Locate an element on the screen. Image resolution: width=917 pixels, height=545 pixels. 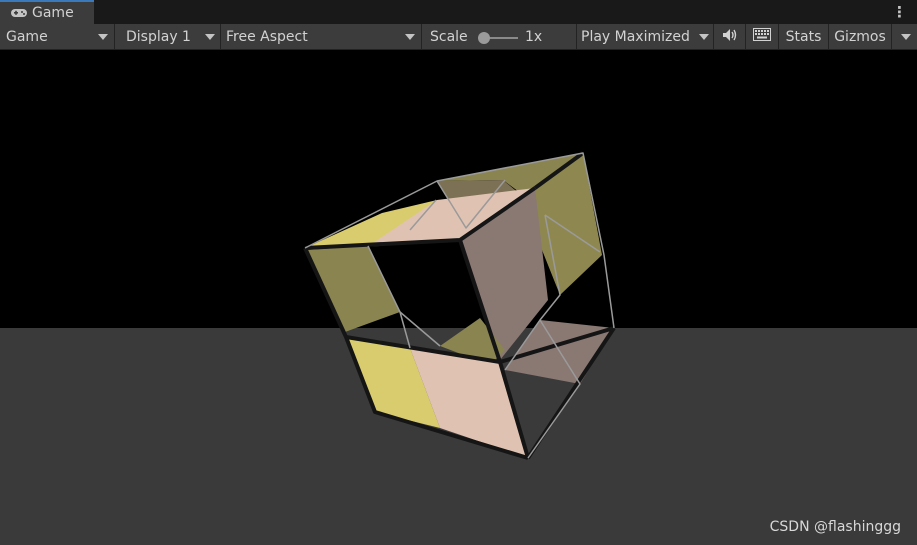
mute-audio-button is located at coordinates (730, 36).